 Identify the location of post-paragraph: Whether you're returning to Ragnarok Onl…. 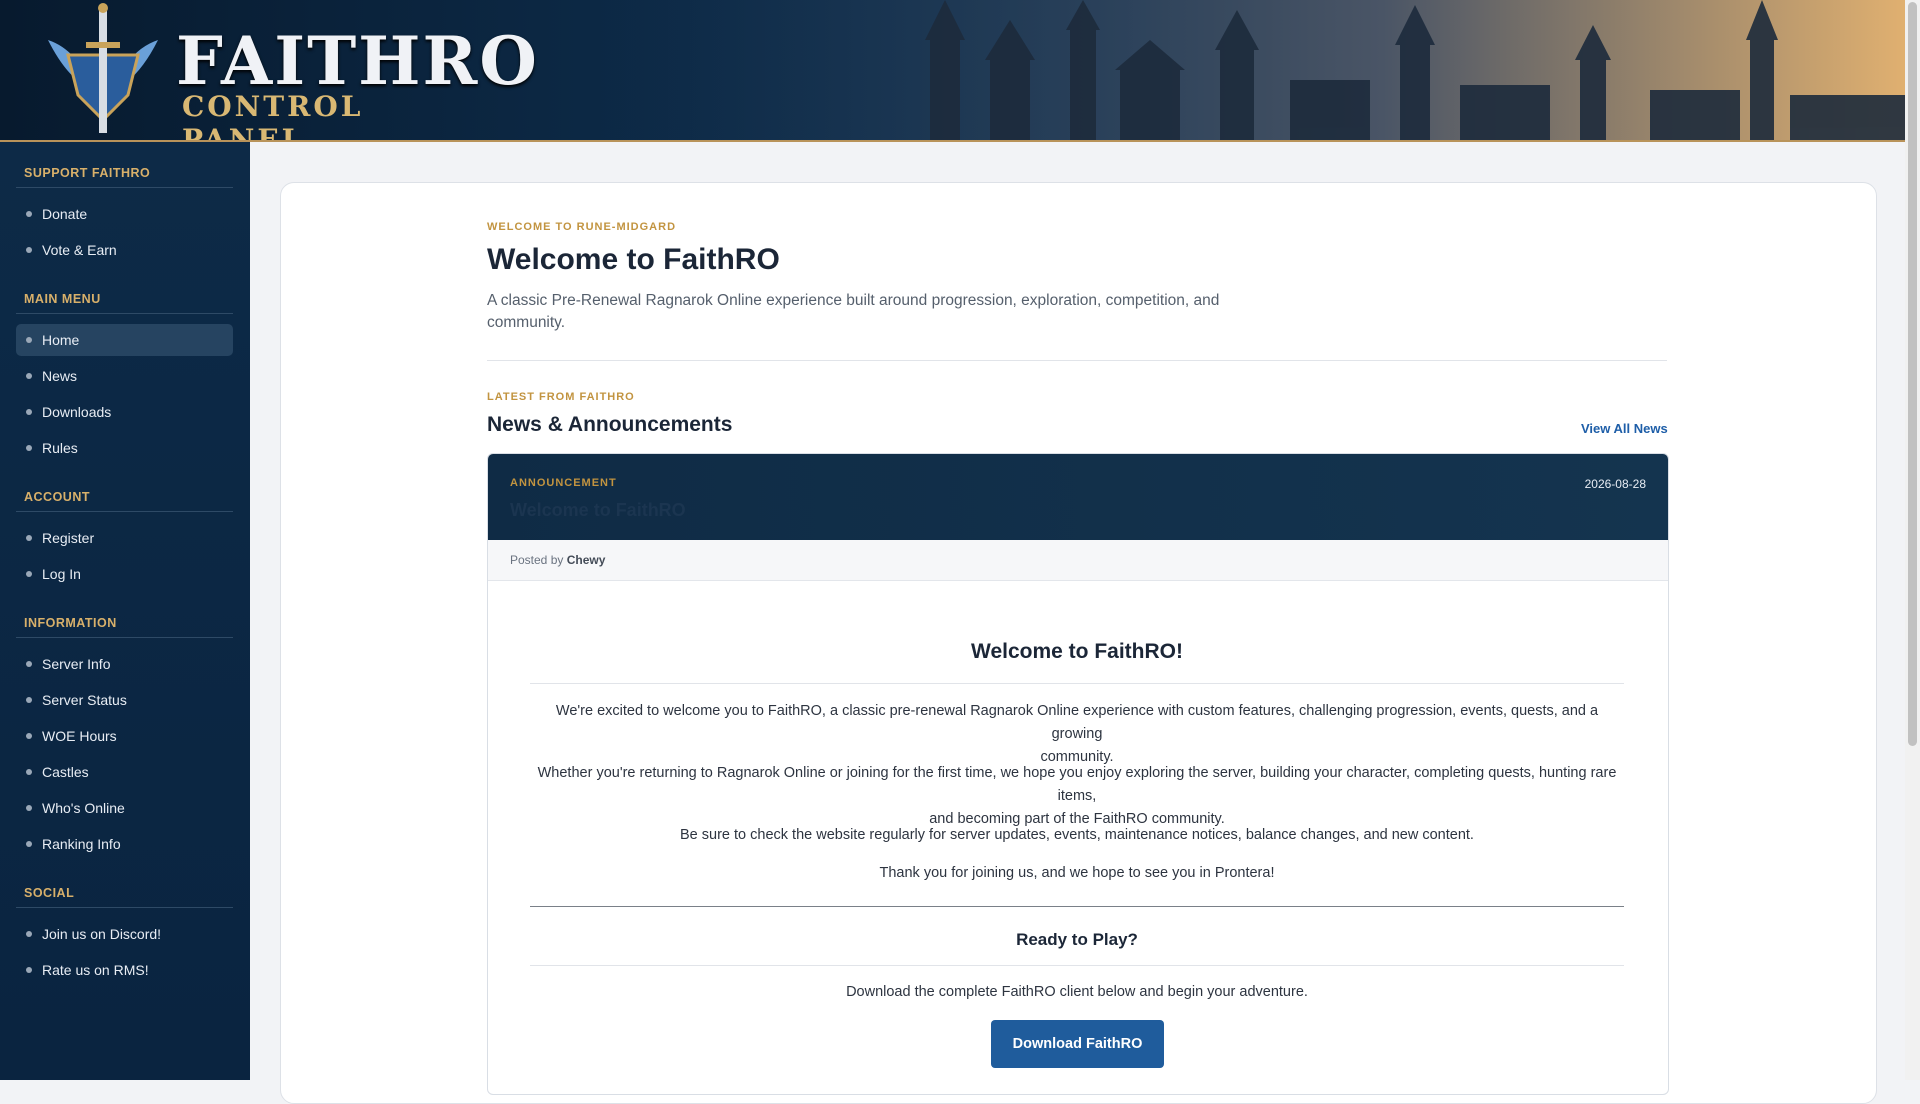
(1077, 796).